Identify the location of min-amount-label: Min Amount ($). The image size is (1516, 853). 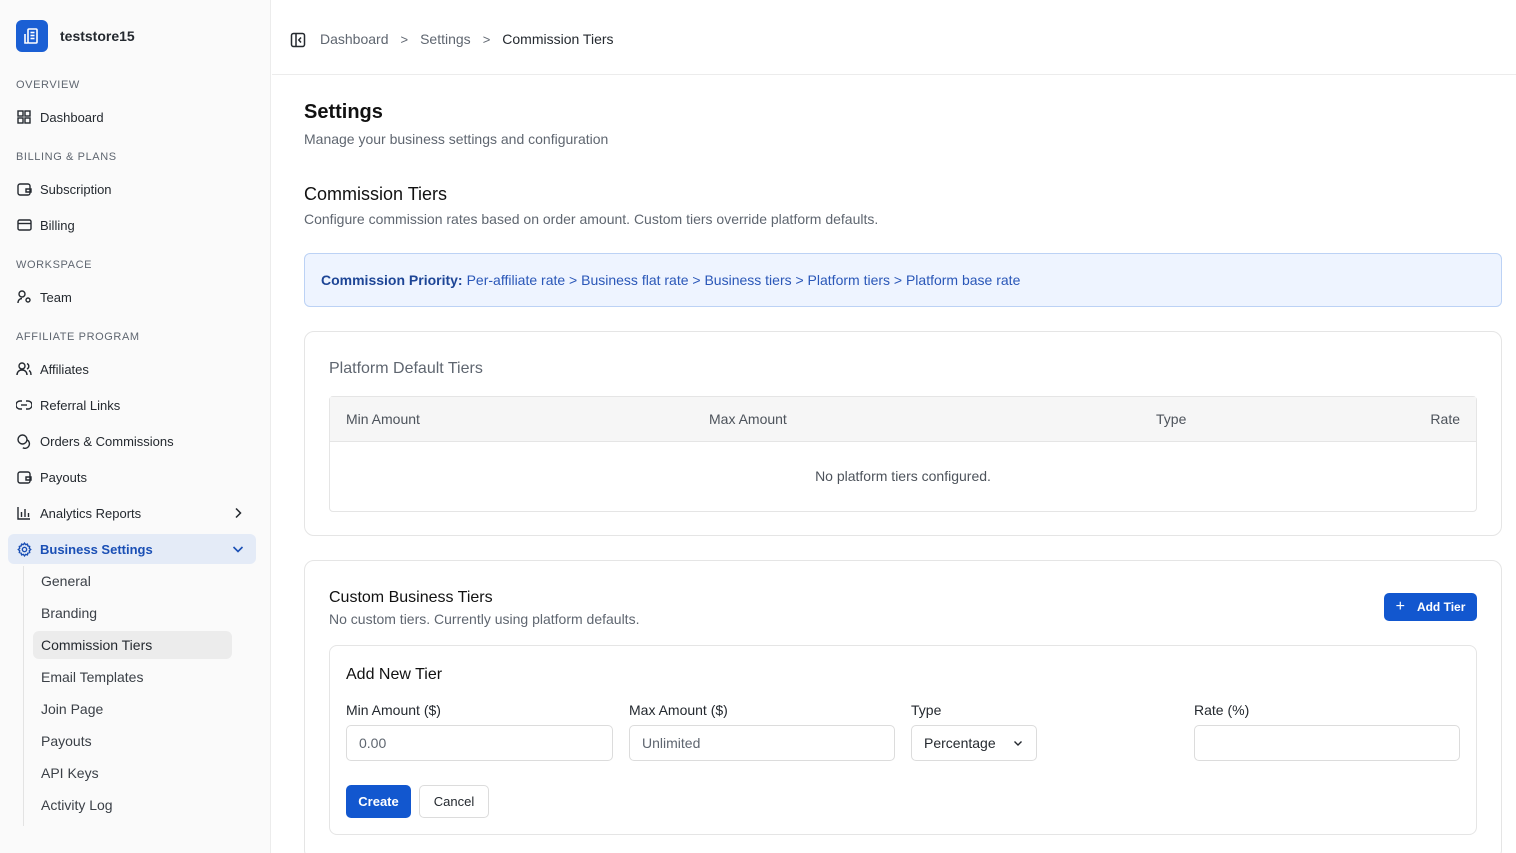
(393, 710).